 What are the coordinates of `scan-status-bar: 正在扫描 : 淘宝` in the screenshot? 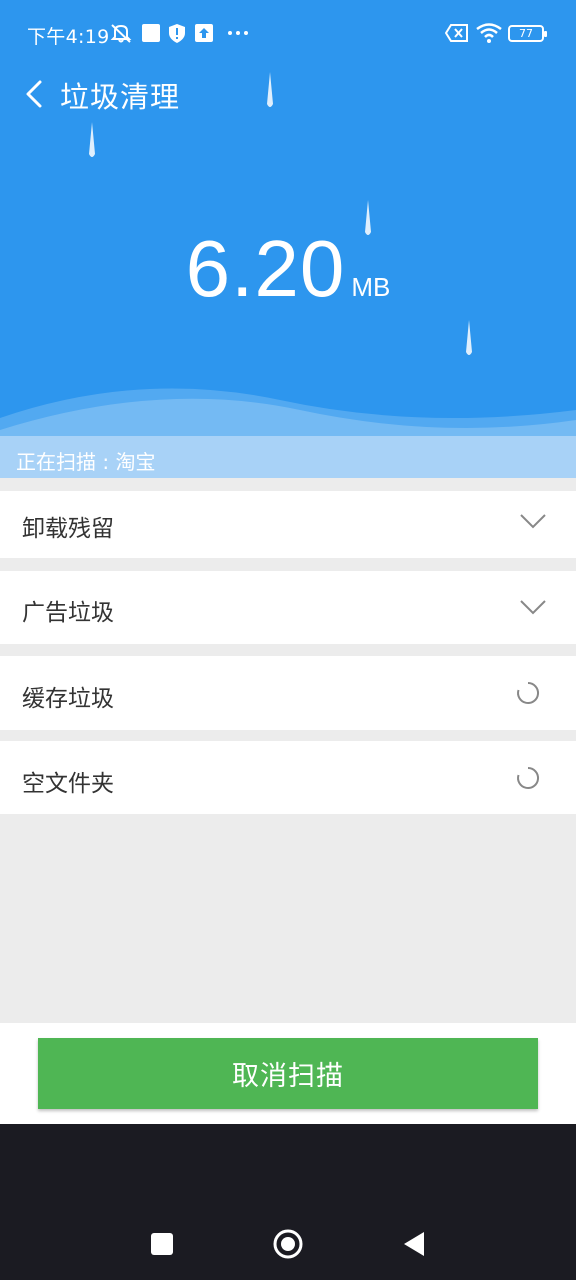 It's located at (288, 457).